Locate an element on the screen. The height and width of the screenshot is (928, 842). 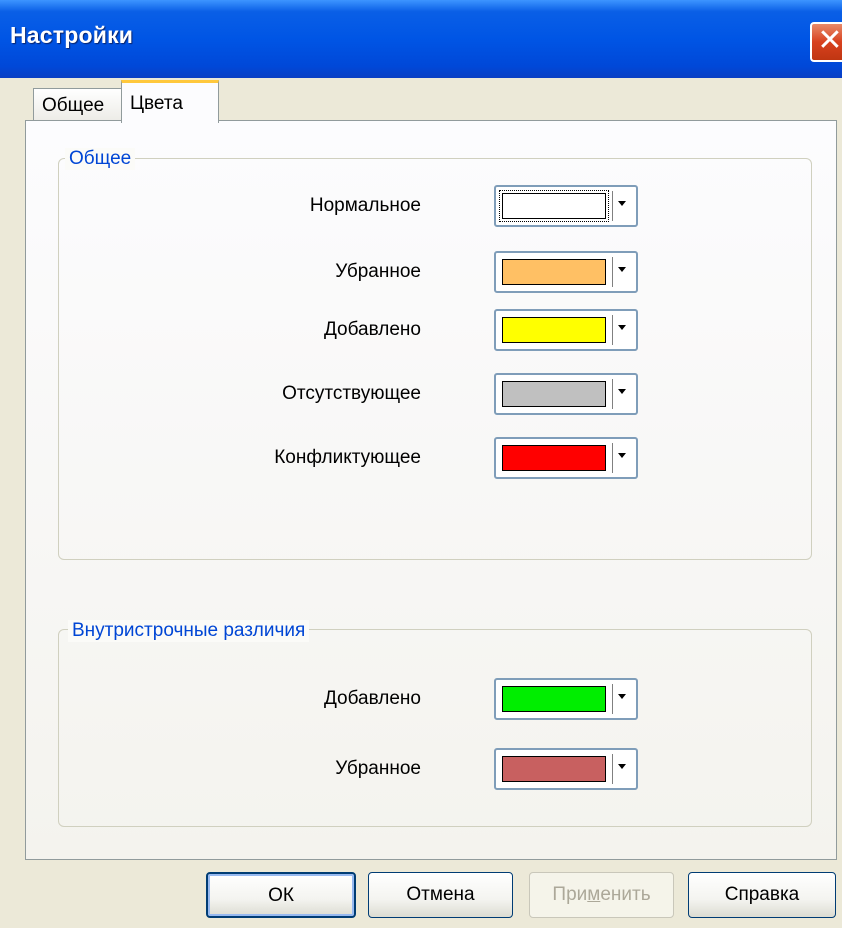
missing-color-swatch is located at coordinates (554, 394).